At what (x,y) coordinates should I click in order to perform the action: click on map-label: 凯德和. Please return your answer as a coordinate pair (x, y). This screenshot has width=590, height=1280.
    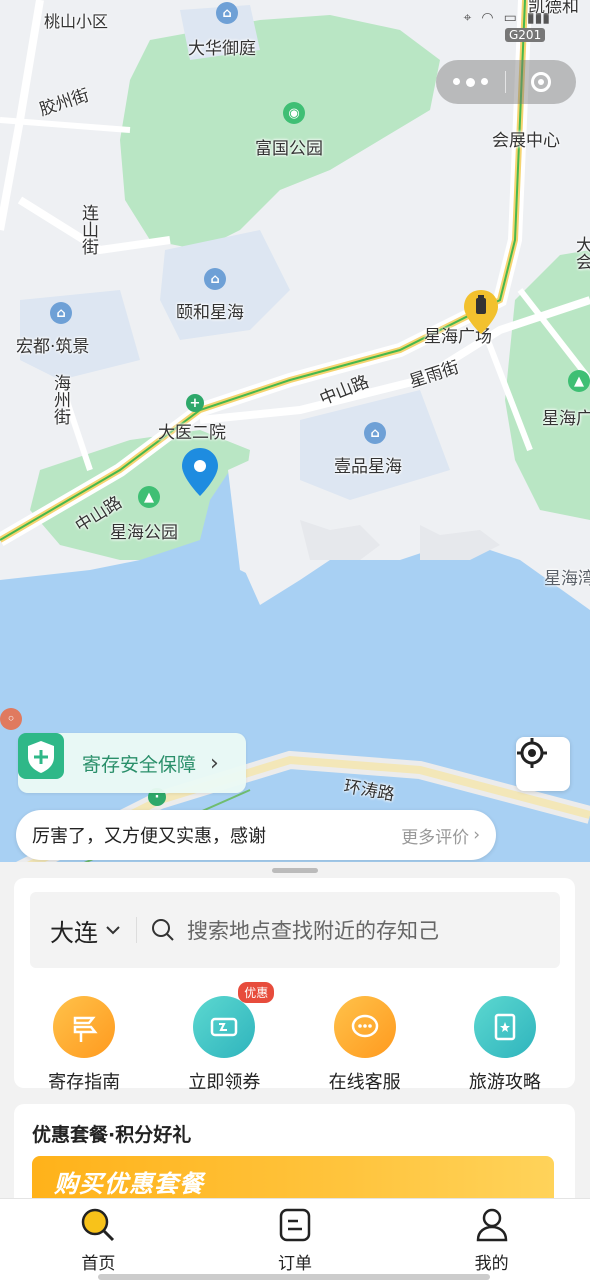
    Looking at the image, I should click on (553, 8).